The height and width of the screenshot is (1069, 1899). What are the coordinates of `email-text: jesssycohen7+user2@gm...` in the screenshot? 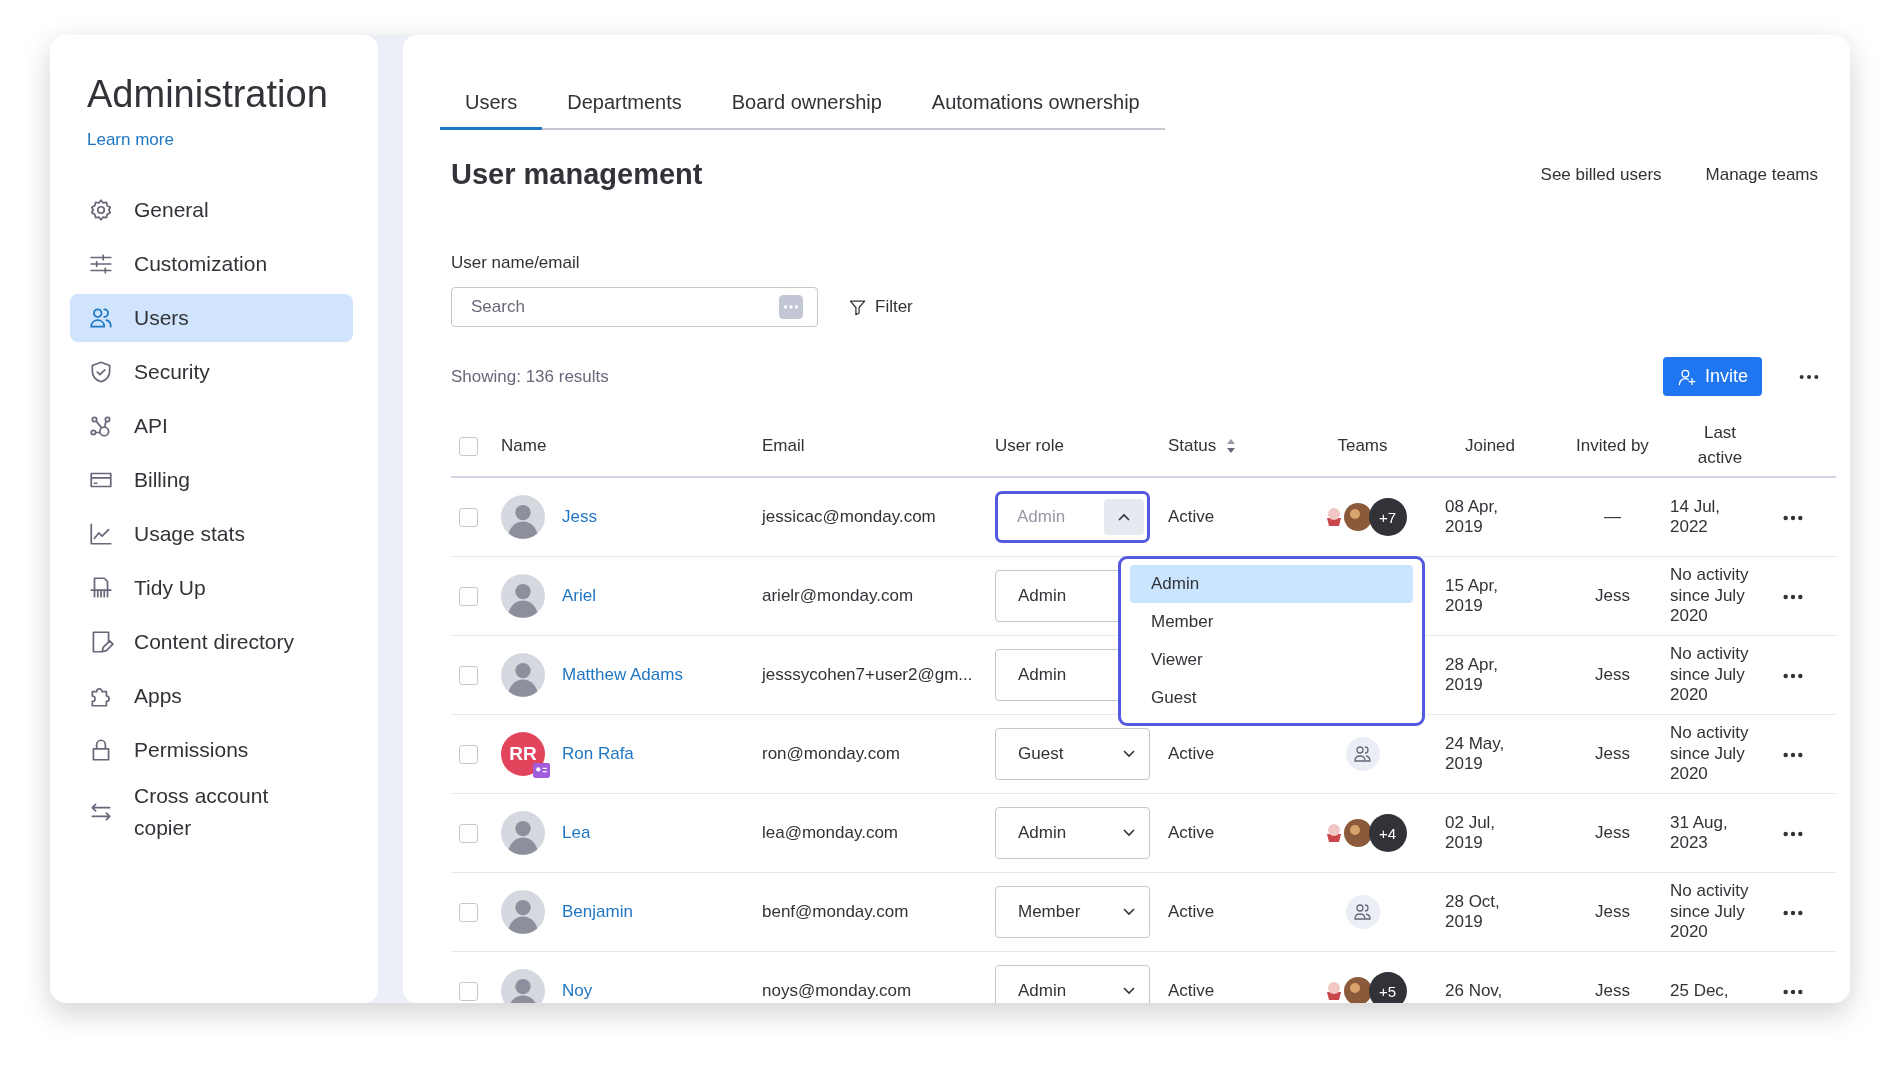 It's located at (867, 674).